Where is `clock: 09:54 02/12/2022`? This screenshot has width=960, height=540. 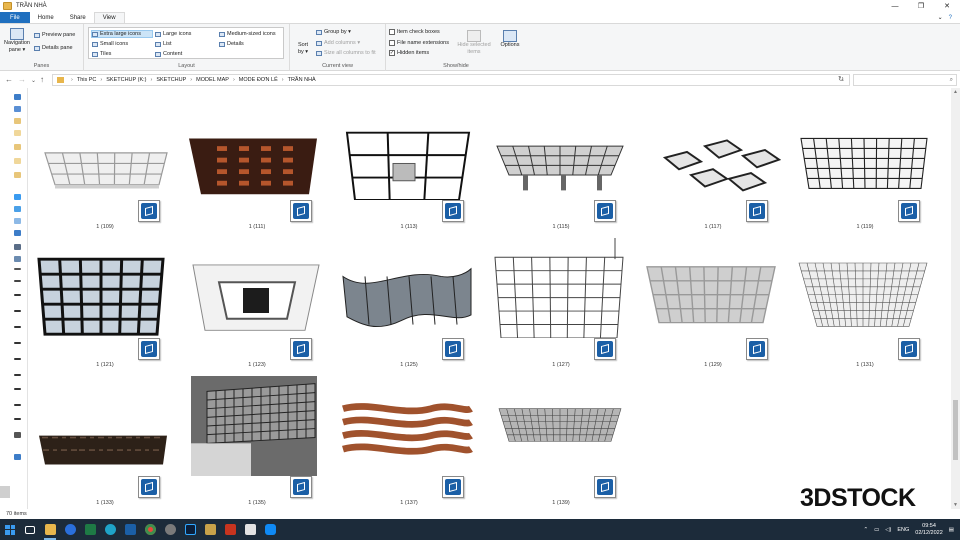
clock: 09:54 02/12/2022 is located at coordinates (929, 530).